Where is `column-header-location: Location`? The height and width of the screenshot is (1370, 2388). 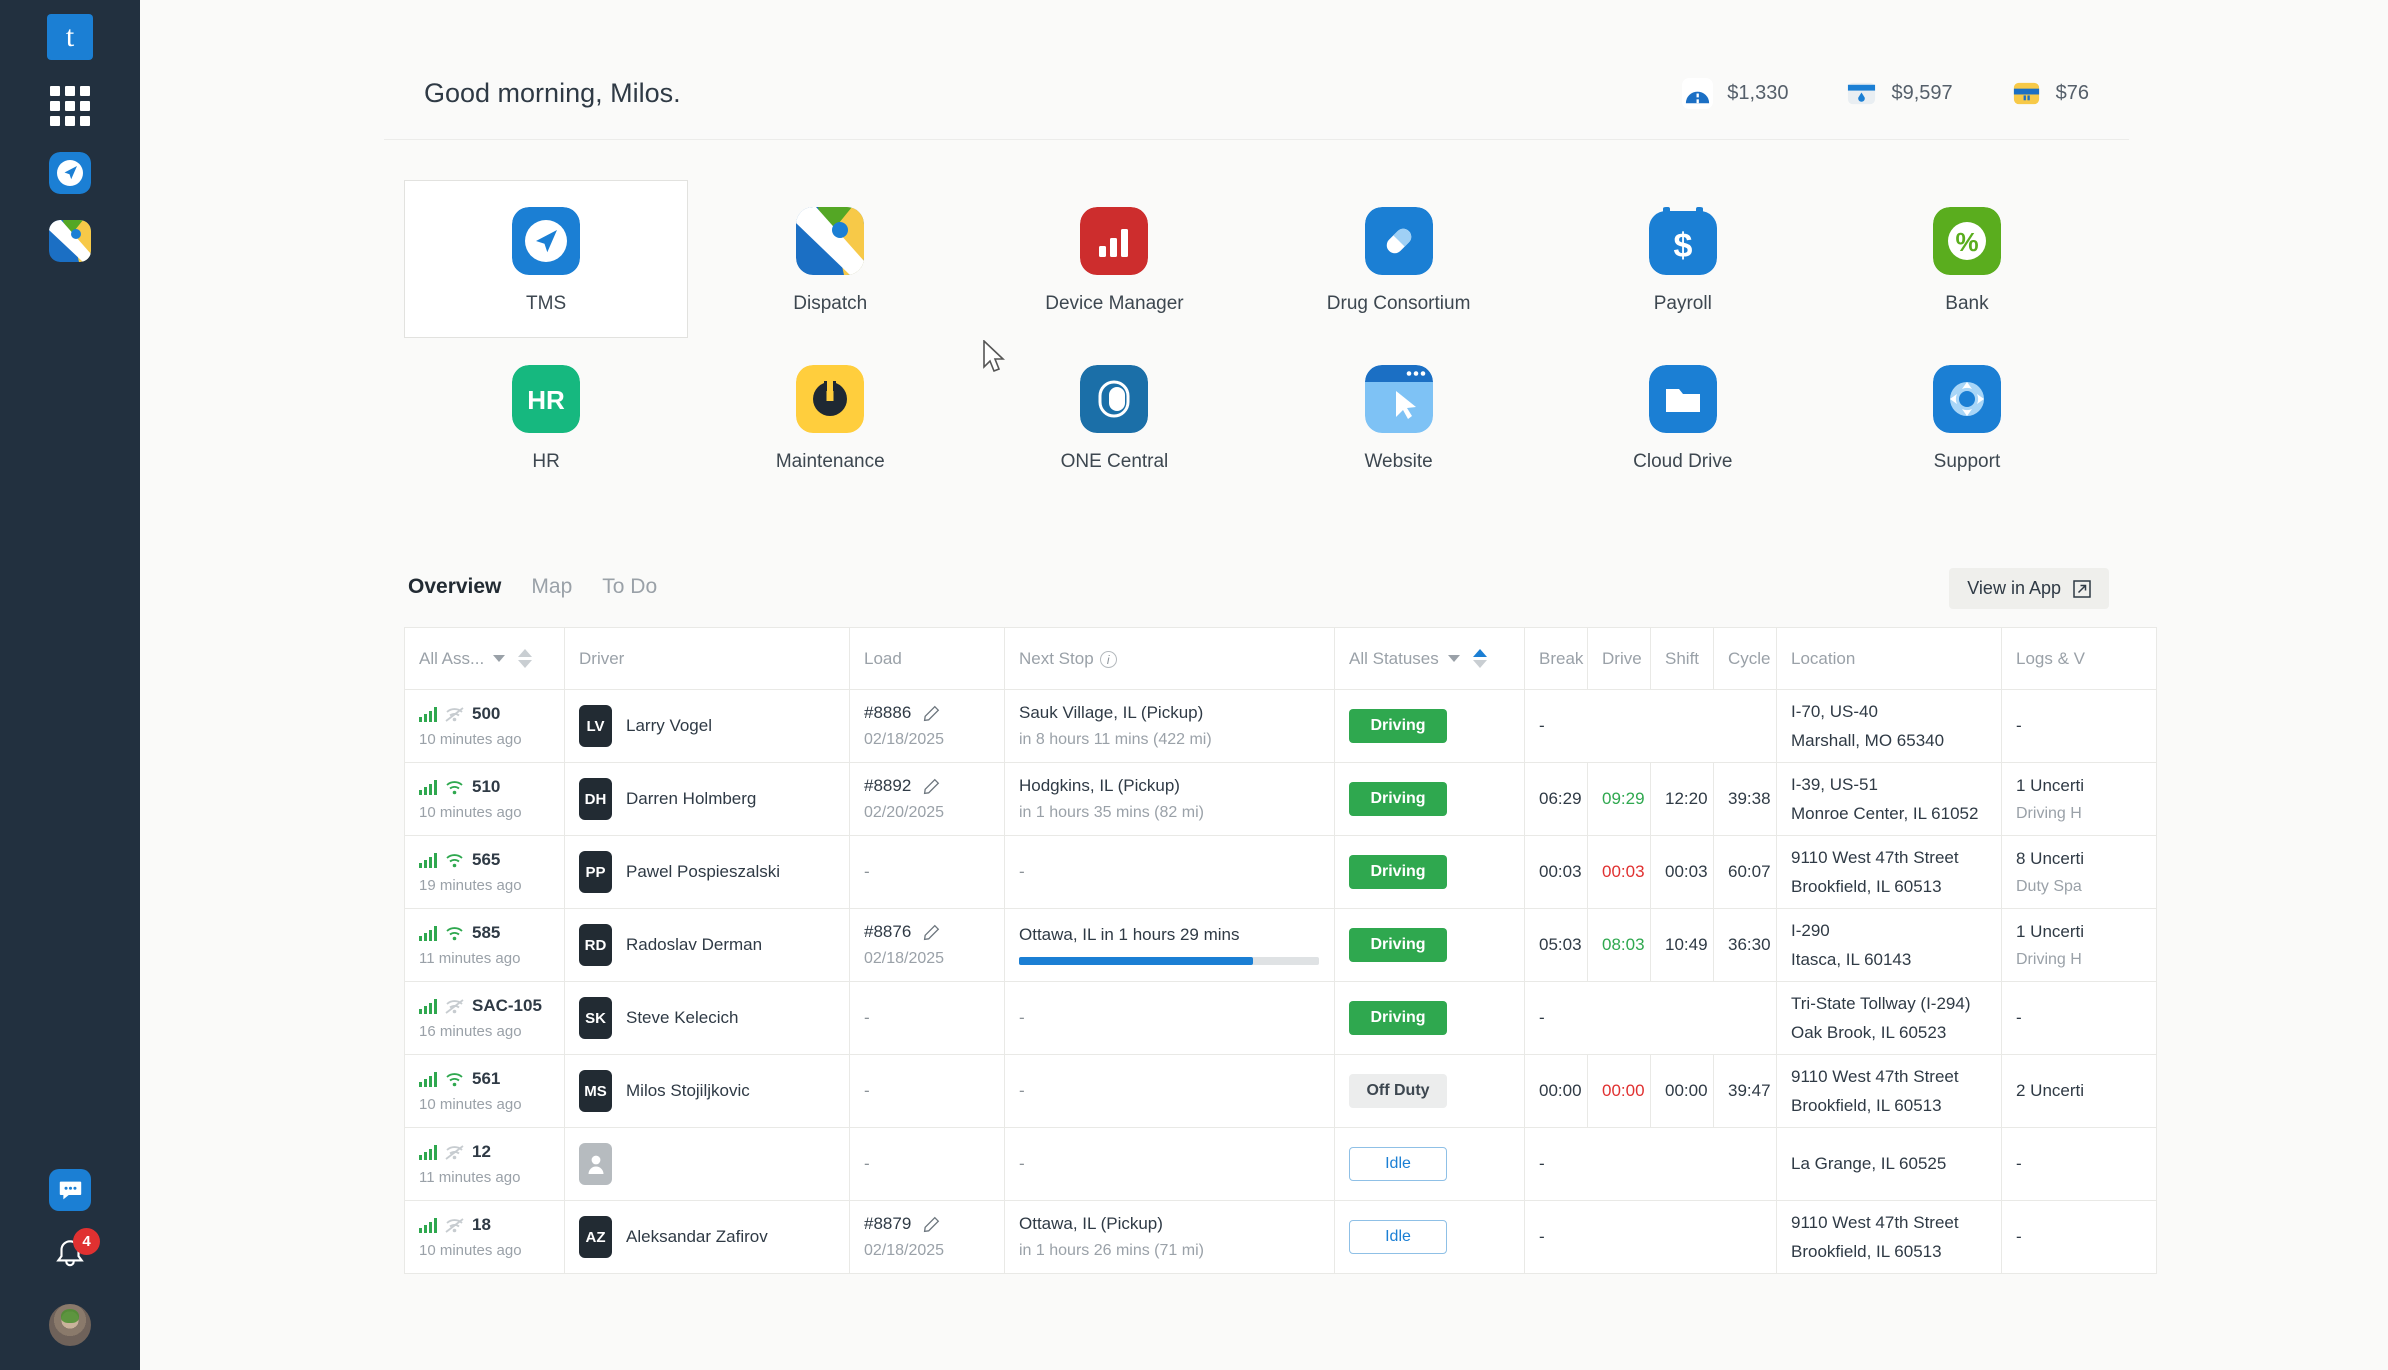 column-header-location: Location is located at coordinates (1889, 658).